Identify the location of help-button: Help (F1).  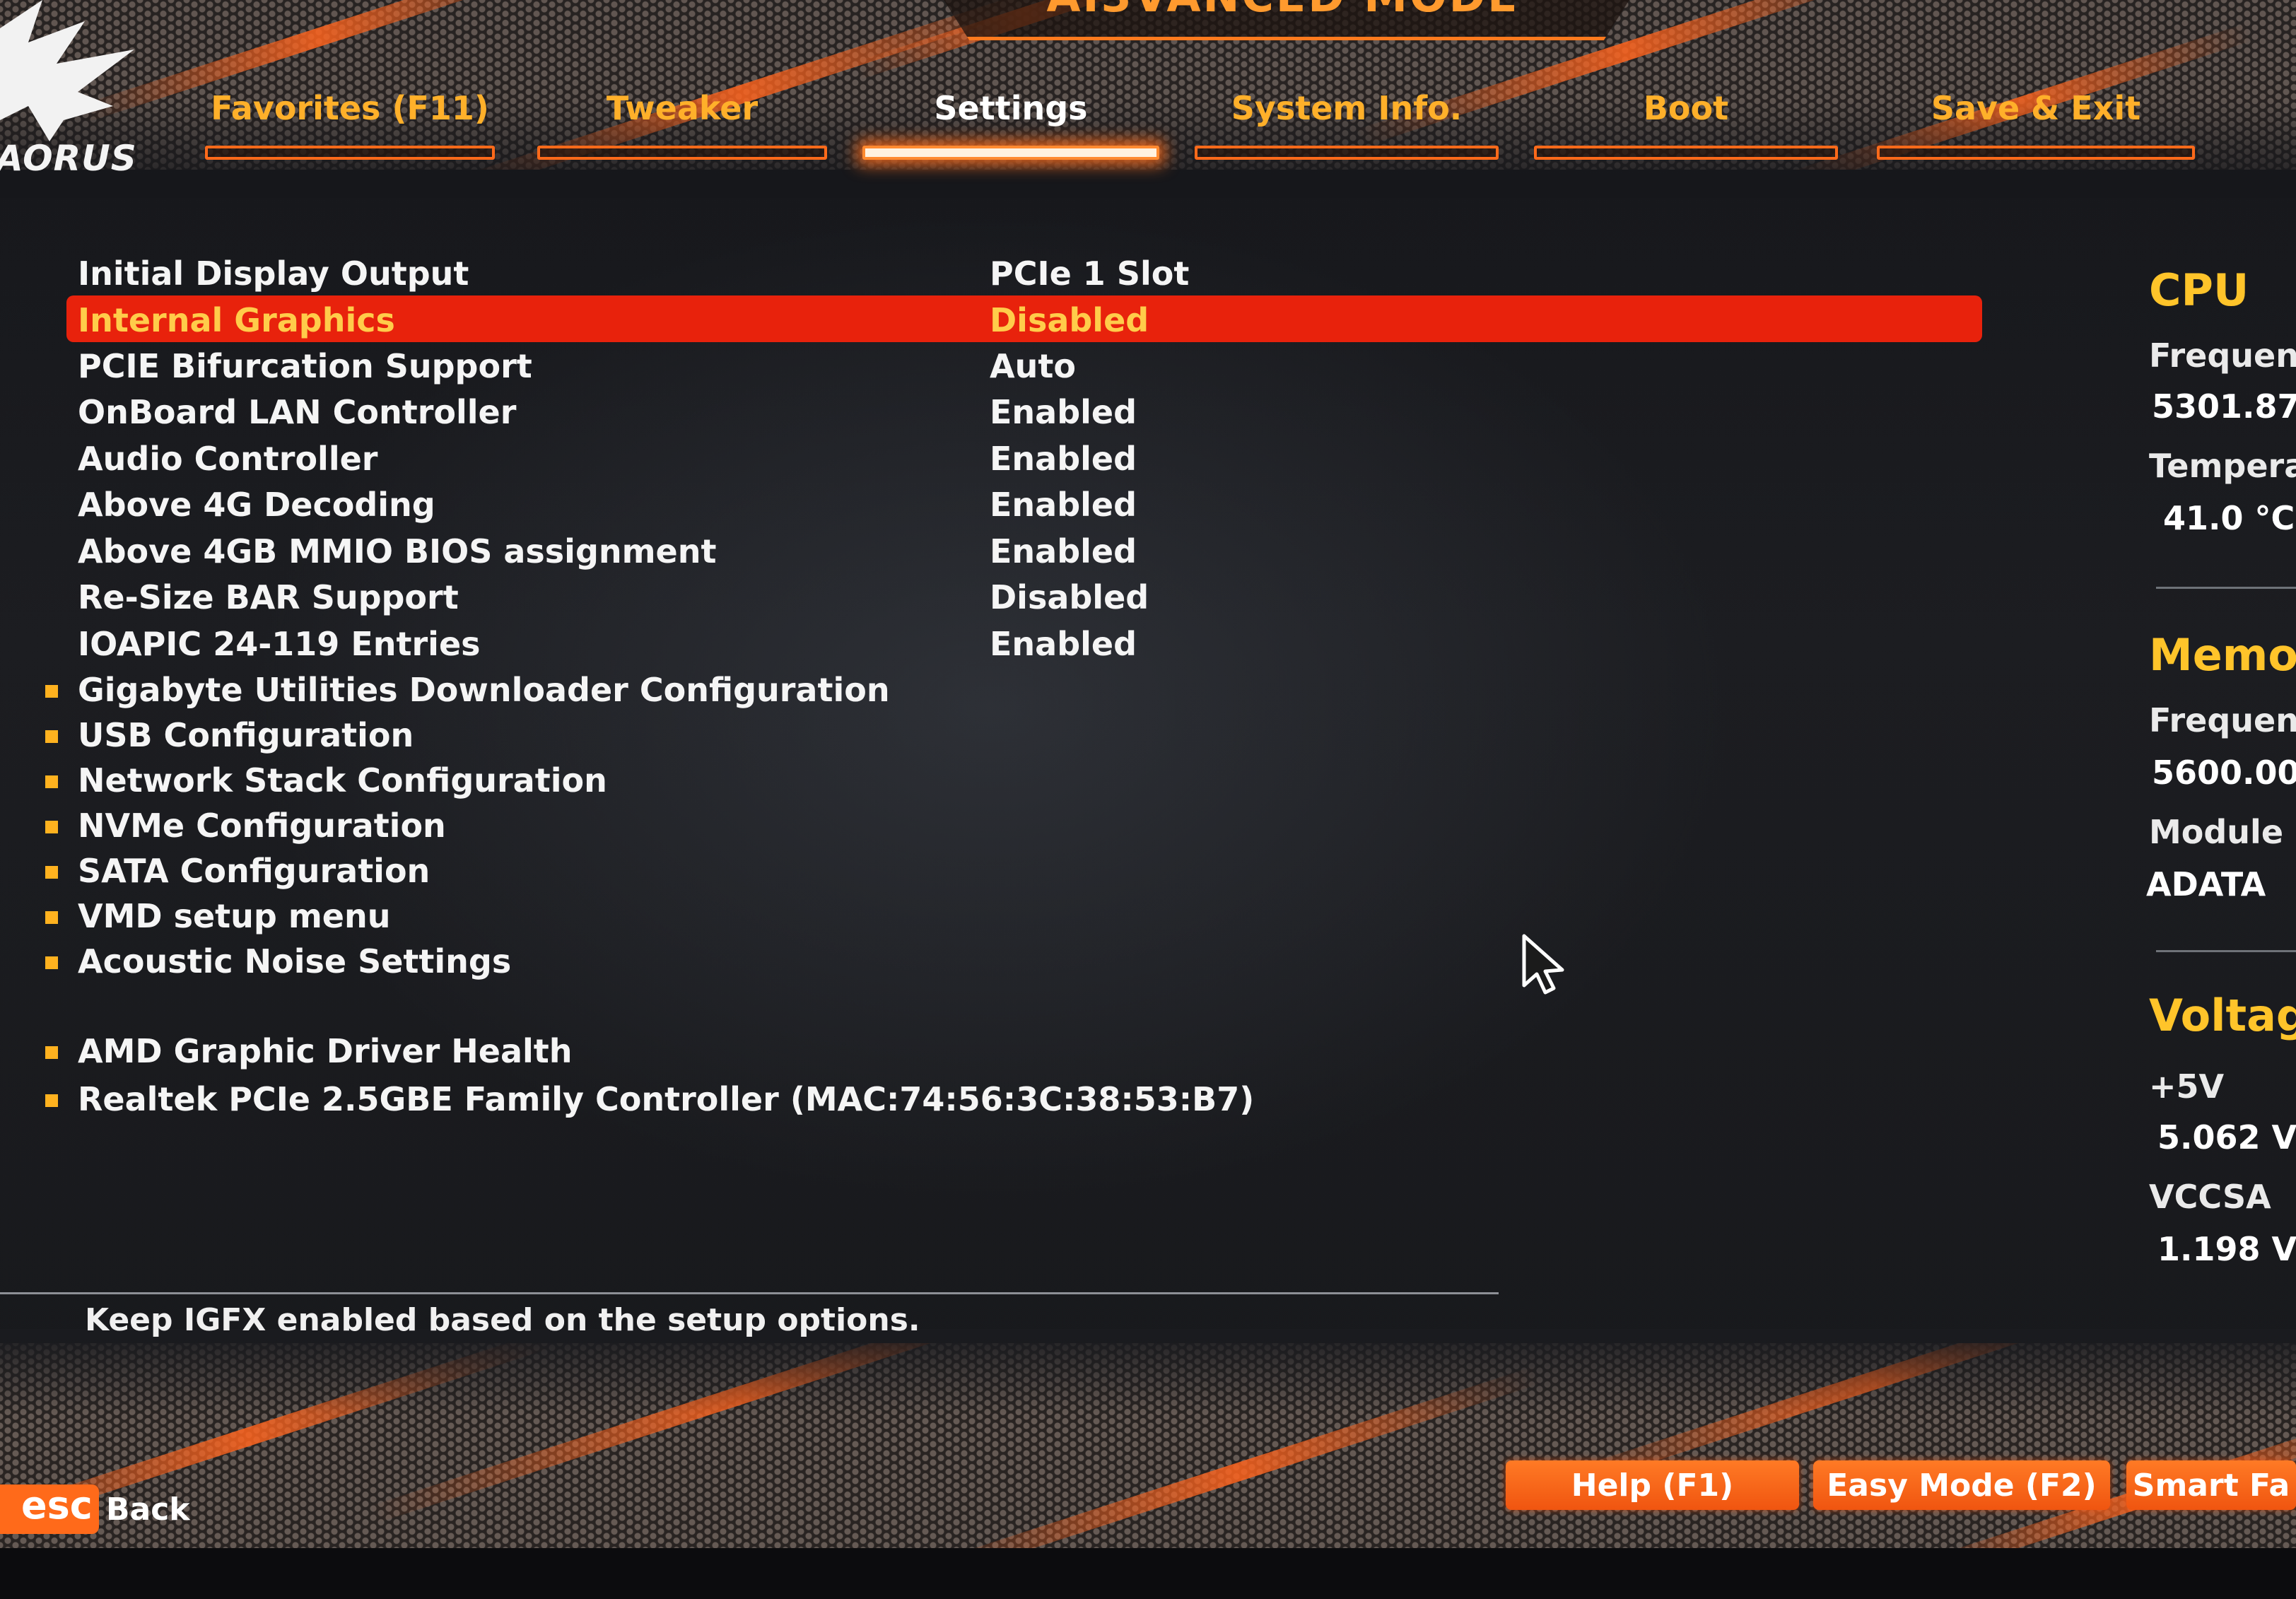
(1652, 1485).